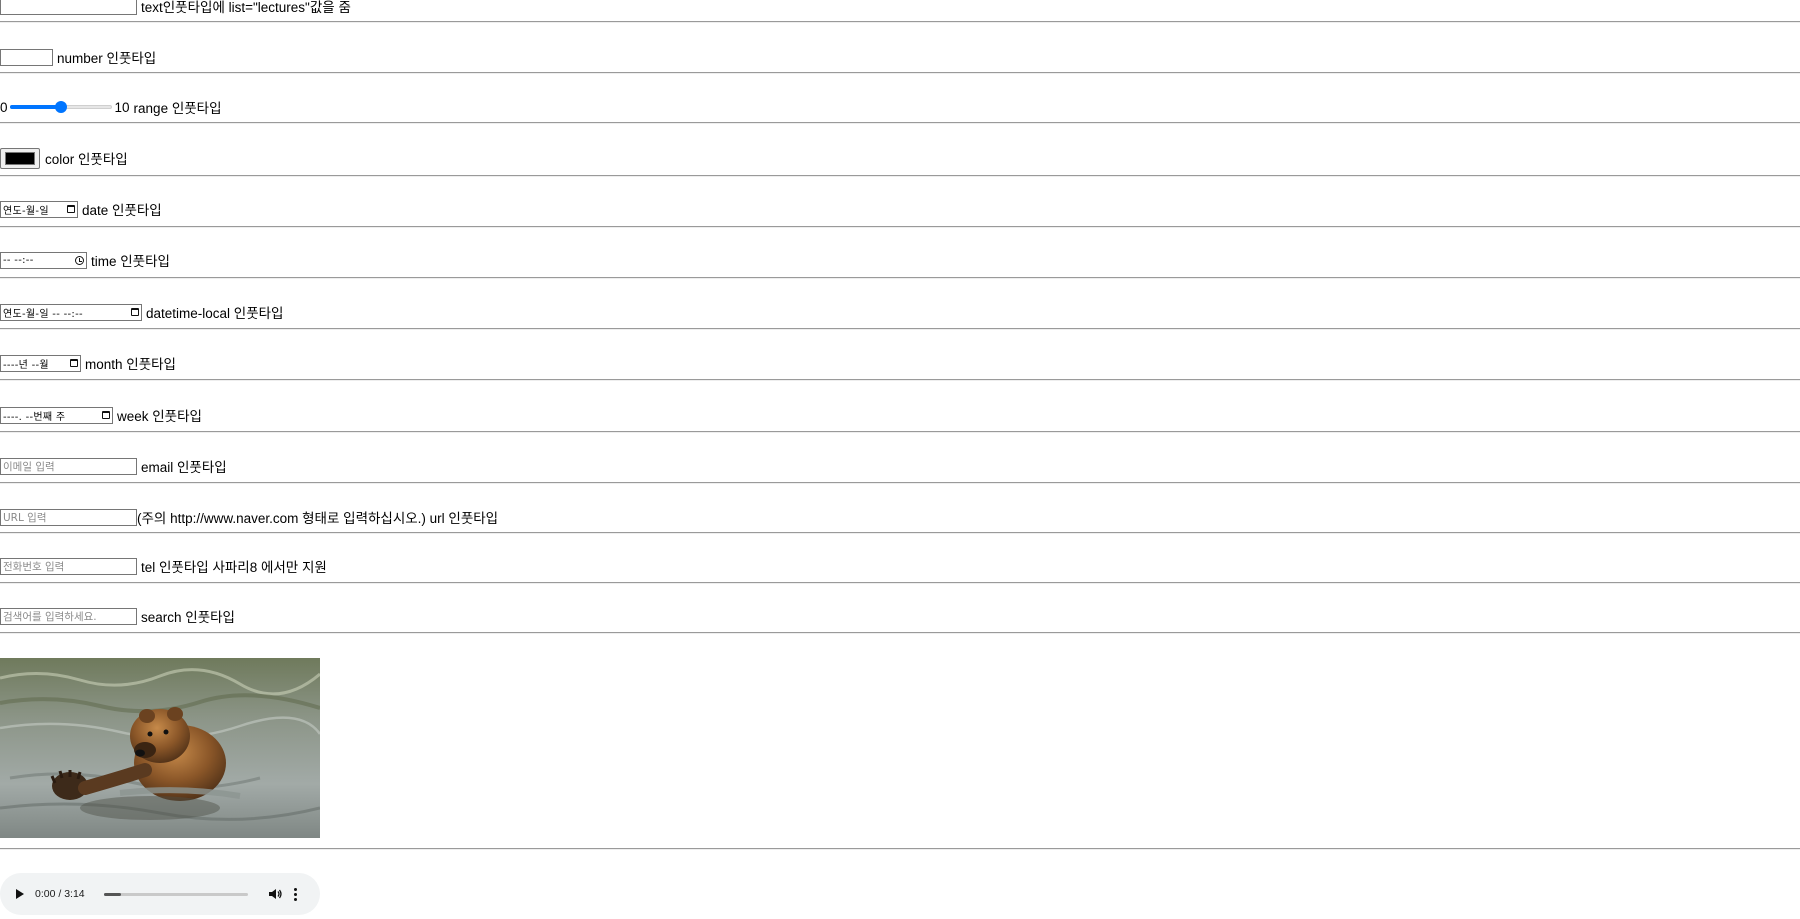 This screenshot has width=1800, height=919. Describe the element at coordinates (107, 58) in the screenshot. I see `number-input-label: number 인풋타입` at that location.